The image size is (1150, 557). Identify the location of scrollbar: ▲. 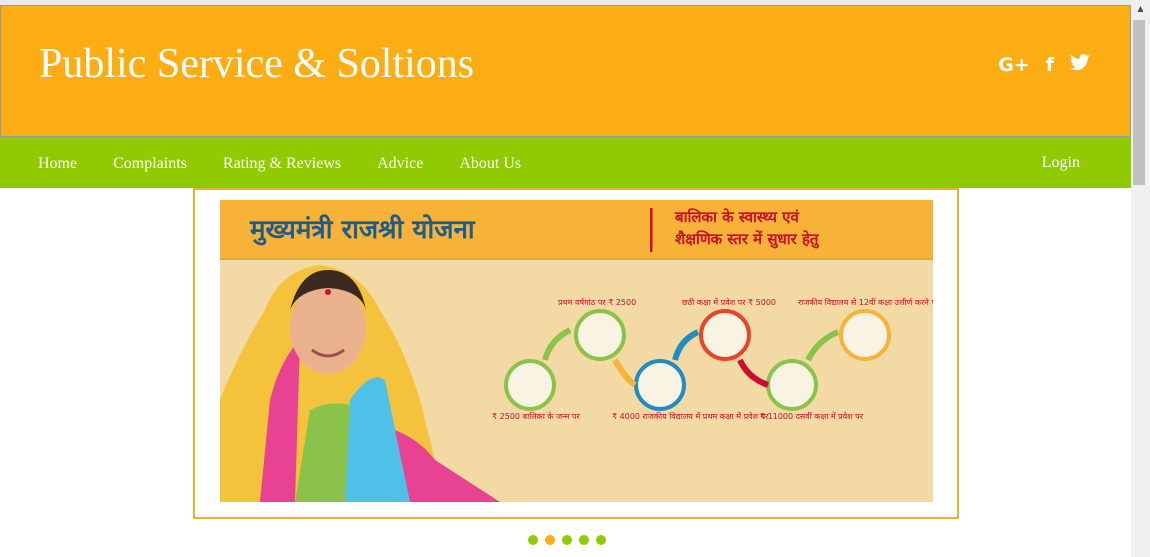
(1140, 278).